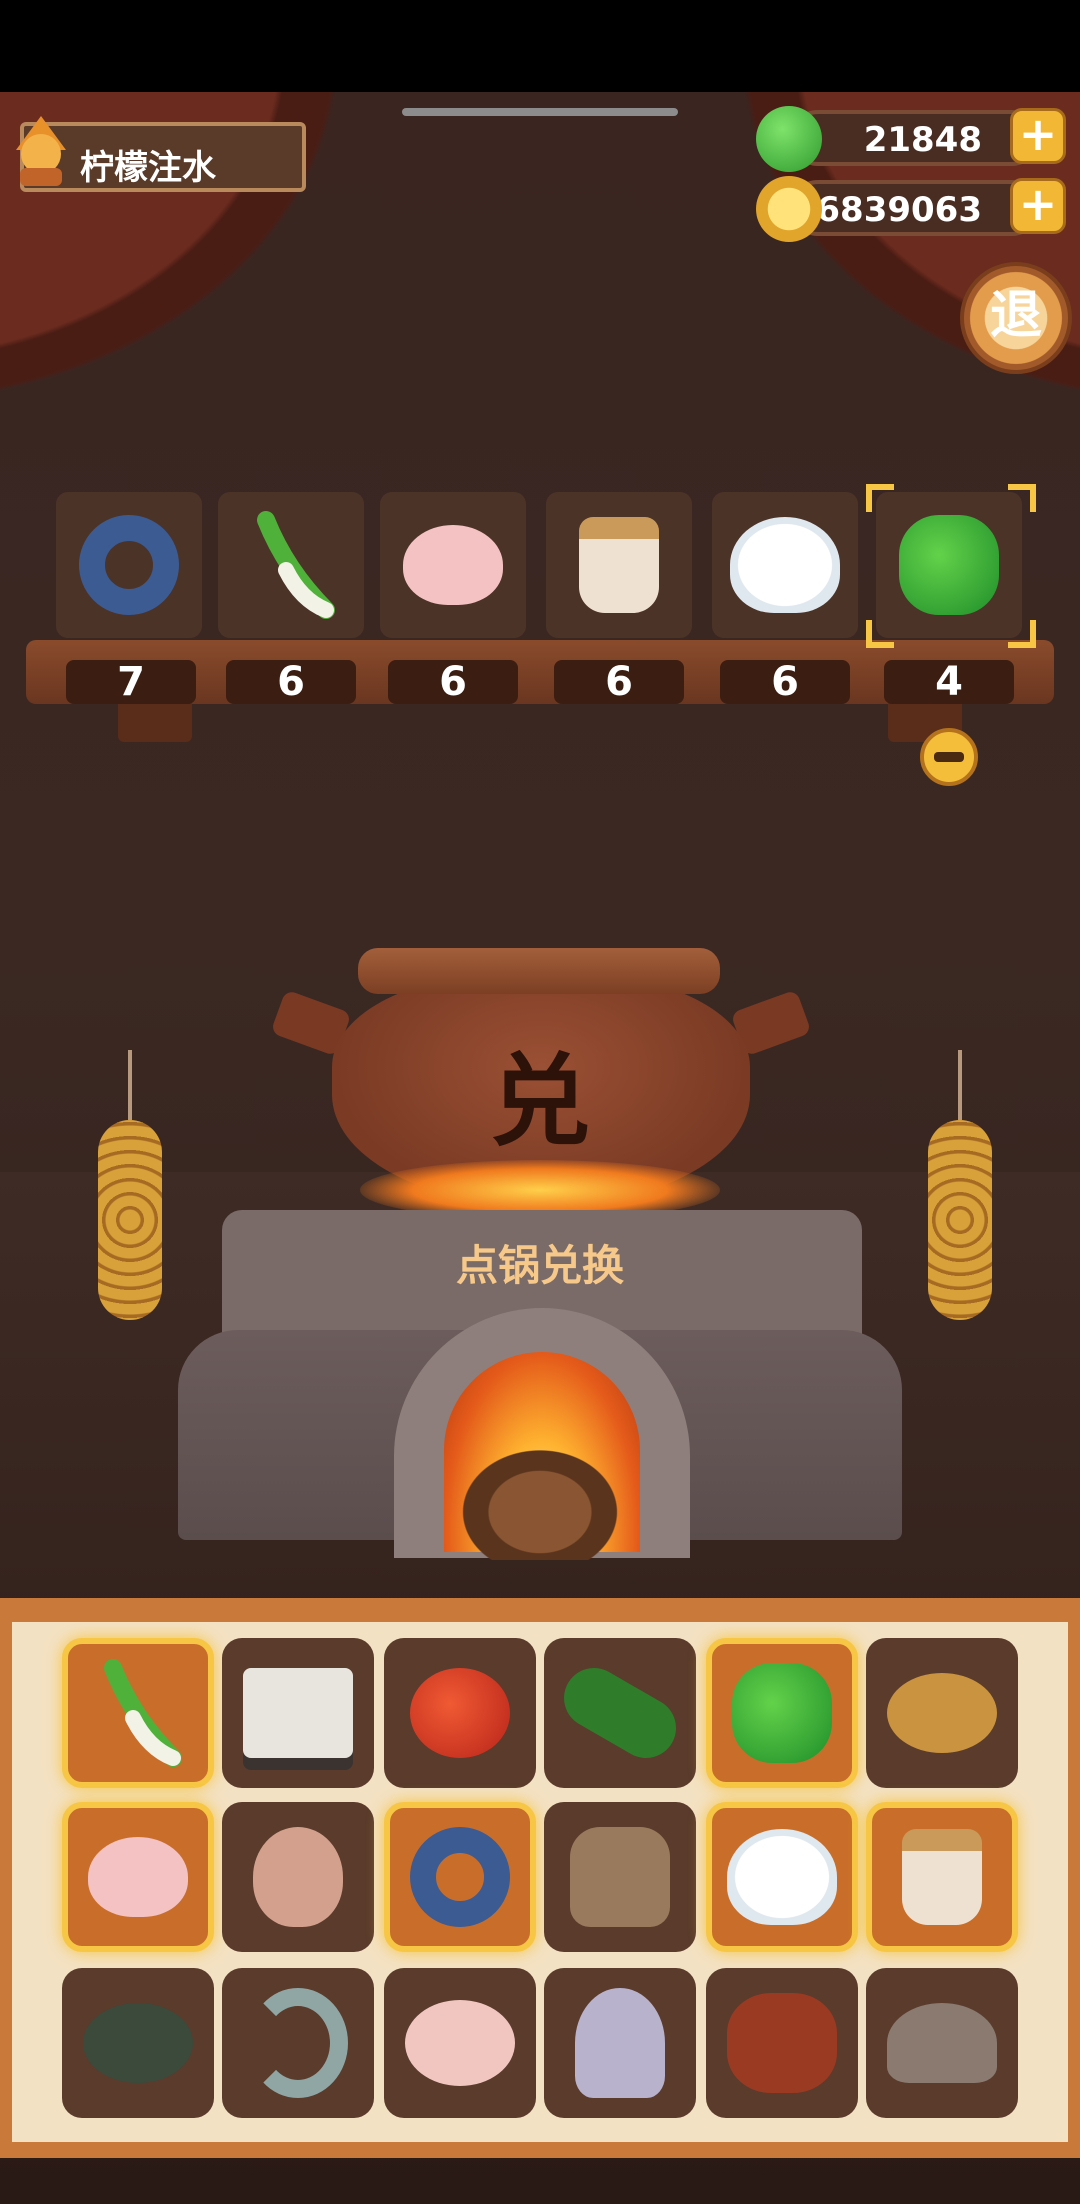  Describe the element at coordinates (131, 682) in the screenshot. I see `ingredient-count: 7` at that location.